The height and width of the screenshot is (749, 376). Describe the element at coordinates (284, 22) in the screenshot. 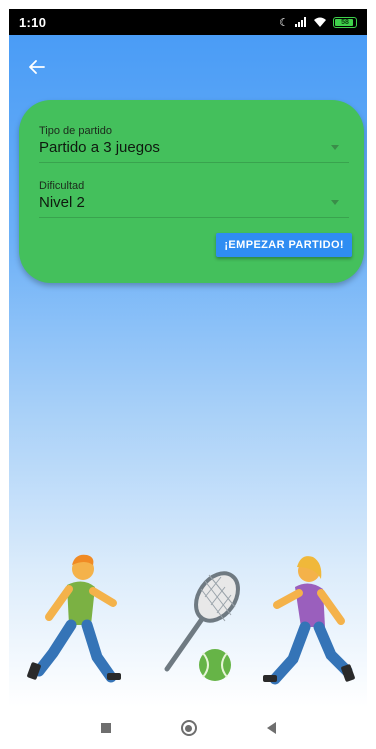

I see `moon-icon: ☾` at that location.